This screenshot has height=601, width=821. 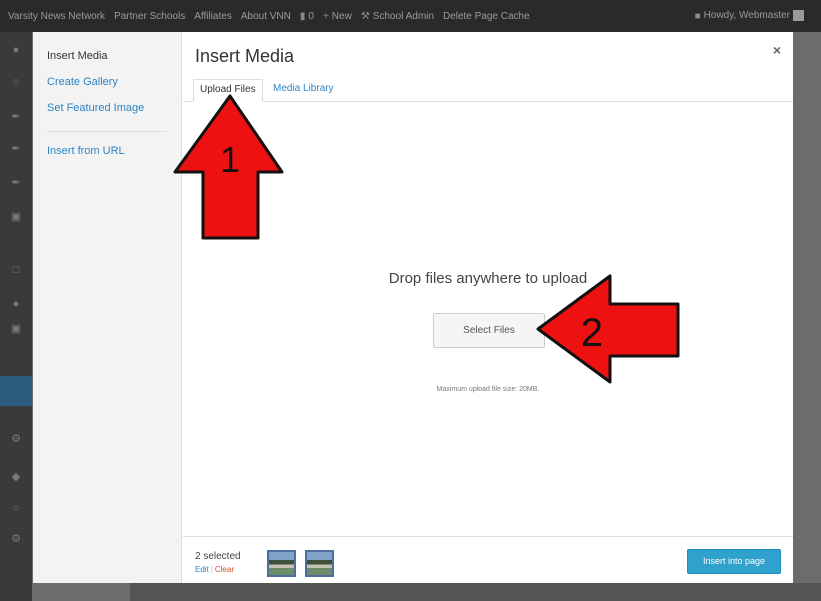 What do you see at coordinates (230, 159) in the screenshot?
I see `arrow-1-label: 1` at bounding box center [230, 159].